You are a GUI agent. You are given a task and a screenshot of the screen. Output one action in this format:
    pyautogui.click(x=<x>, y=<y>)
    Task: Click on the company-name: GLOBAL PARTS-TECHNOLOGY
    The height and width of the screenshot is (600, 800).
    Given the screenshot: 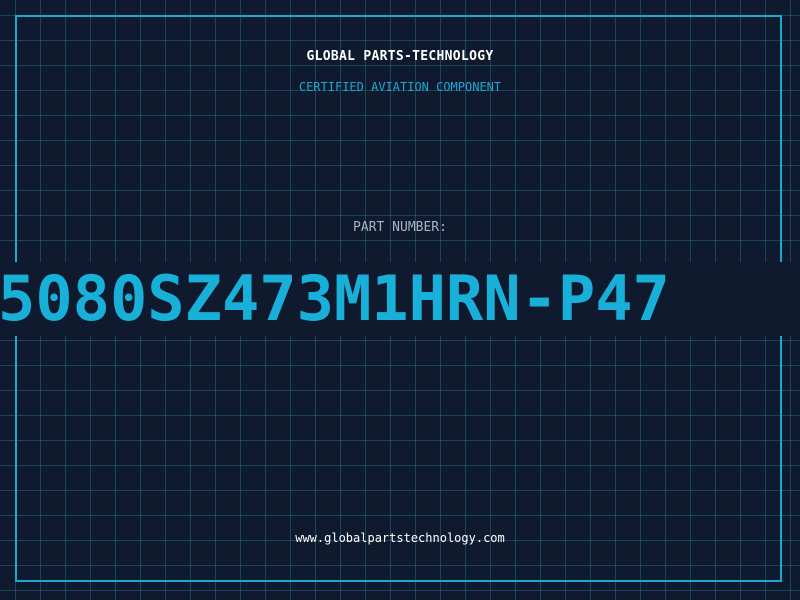 What is the action you would take?
    pyautogui.click(x=400, y=56)
    